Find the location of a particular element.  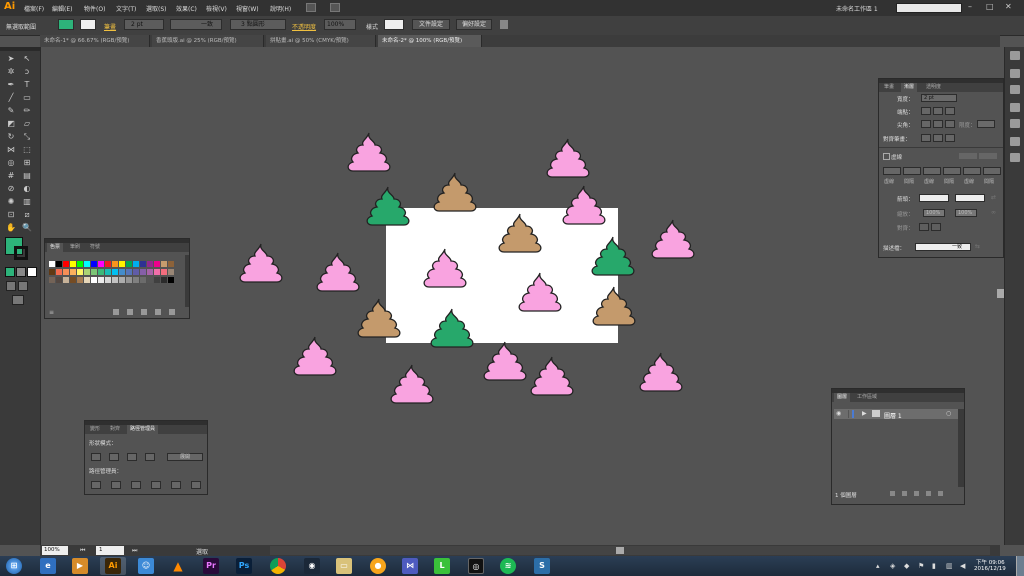

menu-view: 檢視(V) is located at coordinates (216, 8).